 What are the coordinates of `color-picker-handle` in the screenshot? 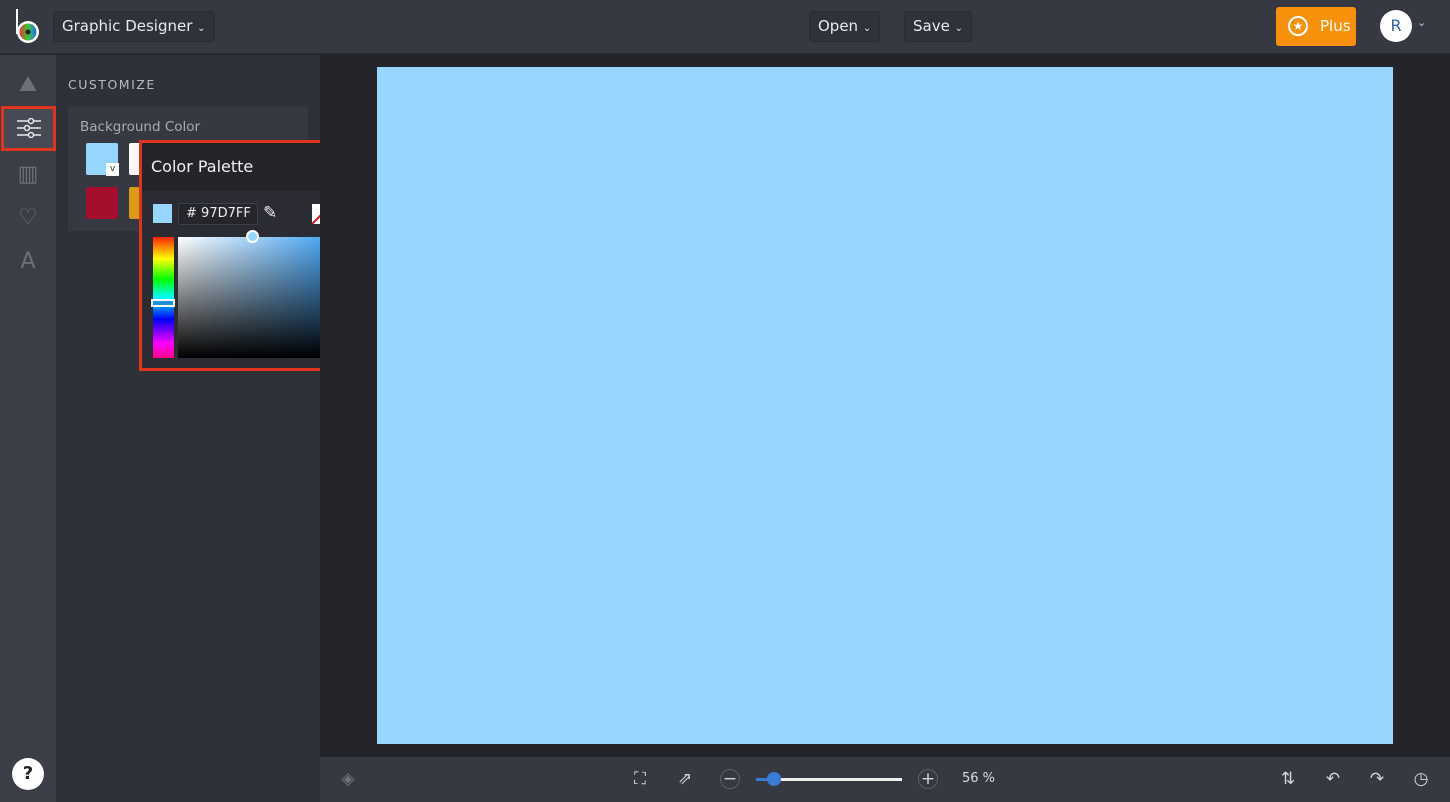 It's located at (252, 236).